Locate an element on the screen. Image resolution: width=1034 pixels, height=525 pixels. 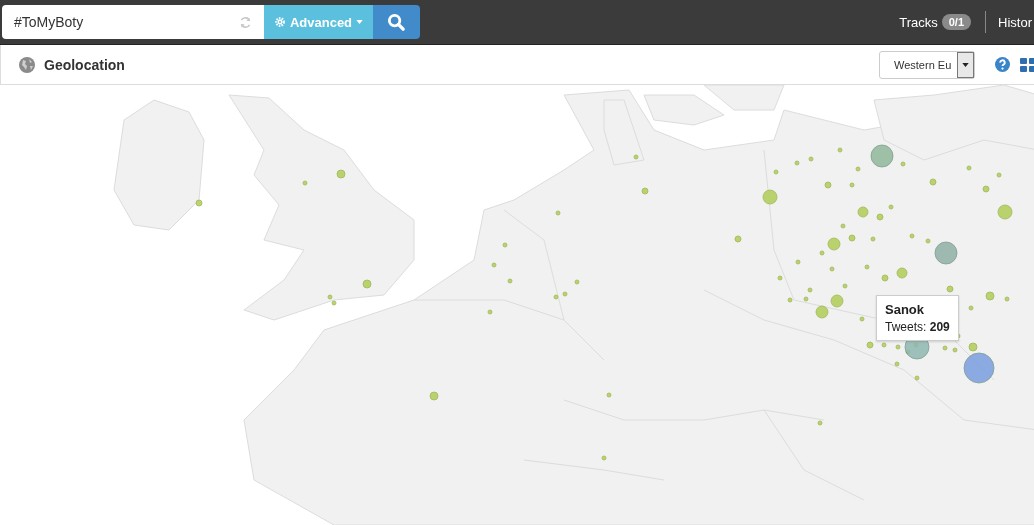
help-icon is located at coordinates (1002, 64).